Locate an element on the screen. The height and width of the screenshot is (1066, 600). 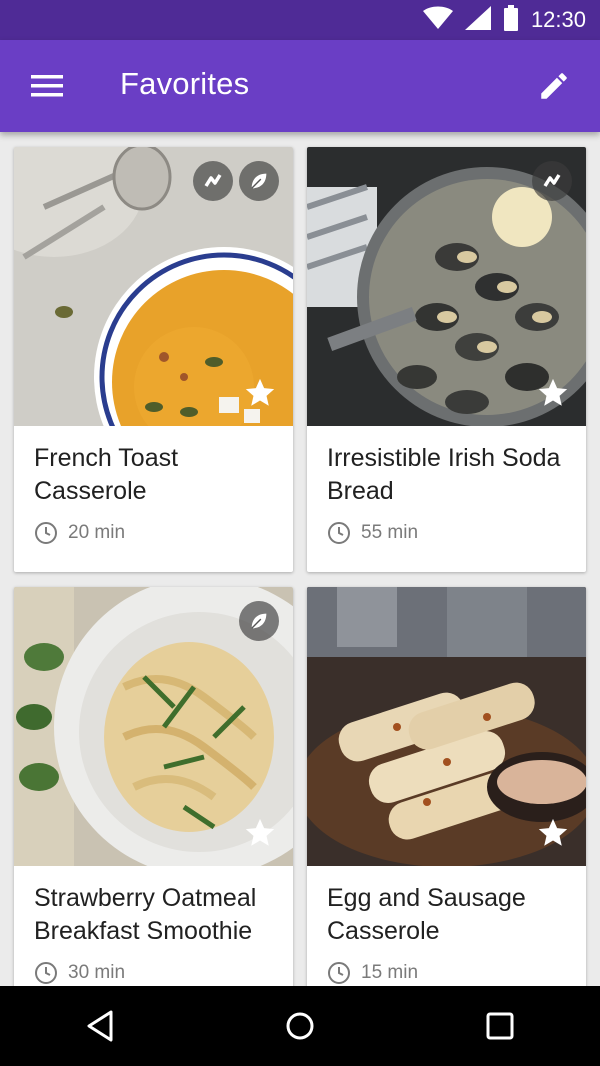
home-circle-icon is located at coordinates (300, 1026).